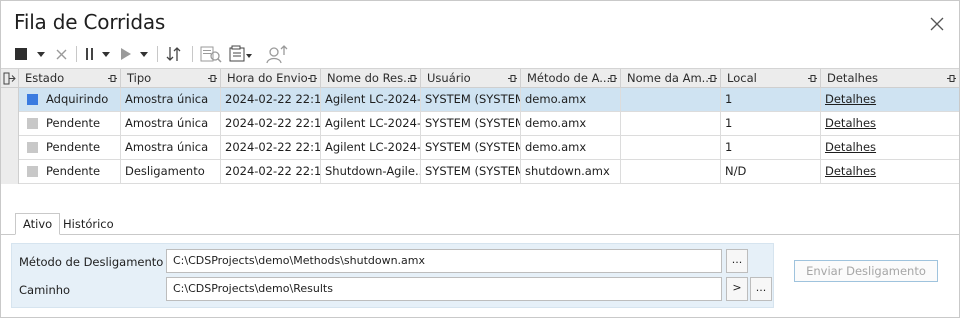 This screenshot has height=318, width=960. I want to click on column-header-hora-envio: Hora do Envio, so click(271, 78).